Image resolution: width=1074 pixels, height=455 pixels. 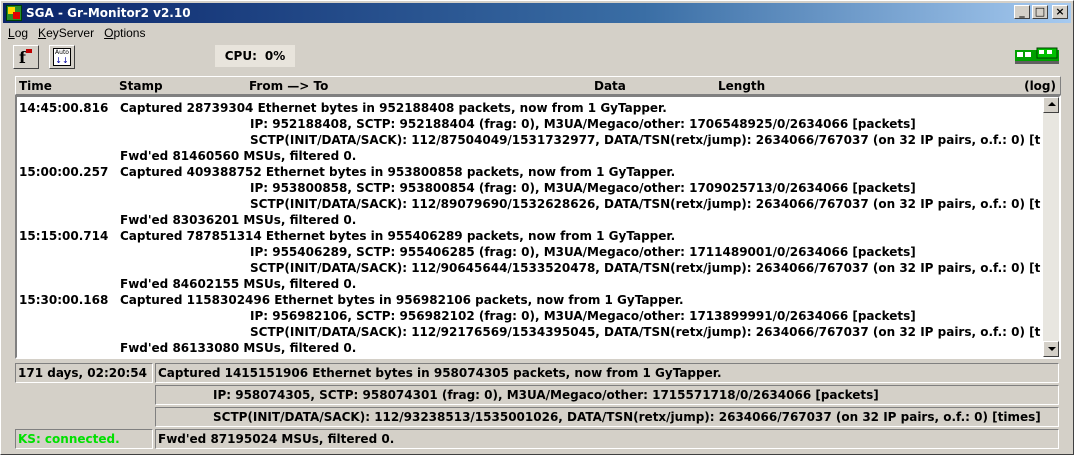 What do you see at coordinates (238, 284) in the screenshot?
I see `log-text: Fwd'ed 84602155 MSUs, filtered 0.` at bounding box center [238, 284].